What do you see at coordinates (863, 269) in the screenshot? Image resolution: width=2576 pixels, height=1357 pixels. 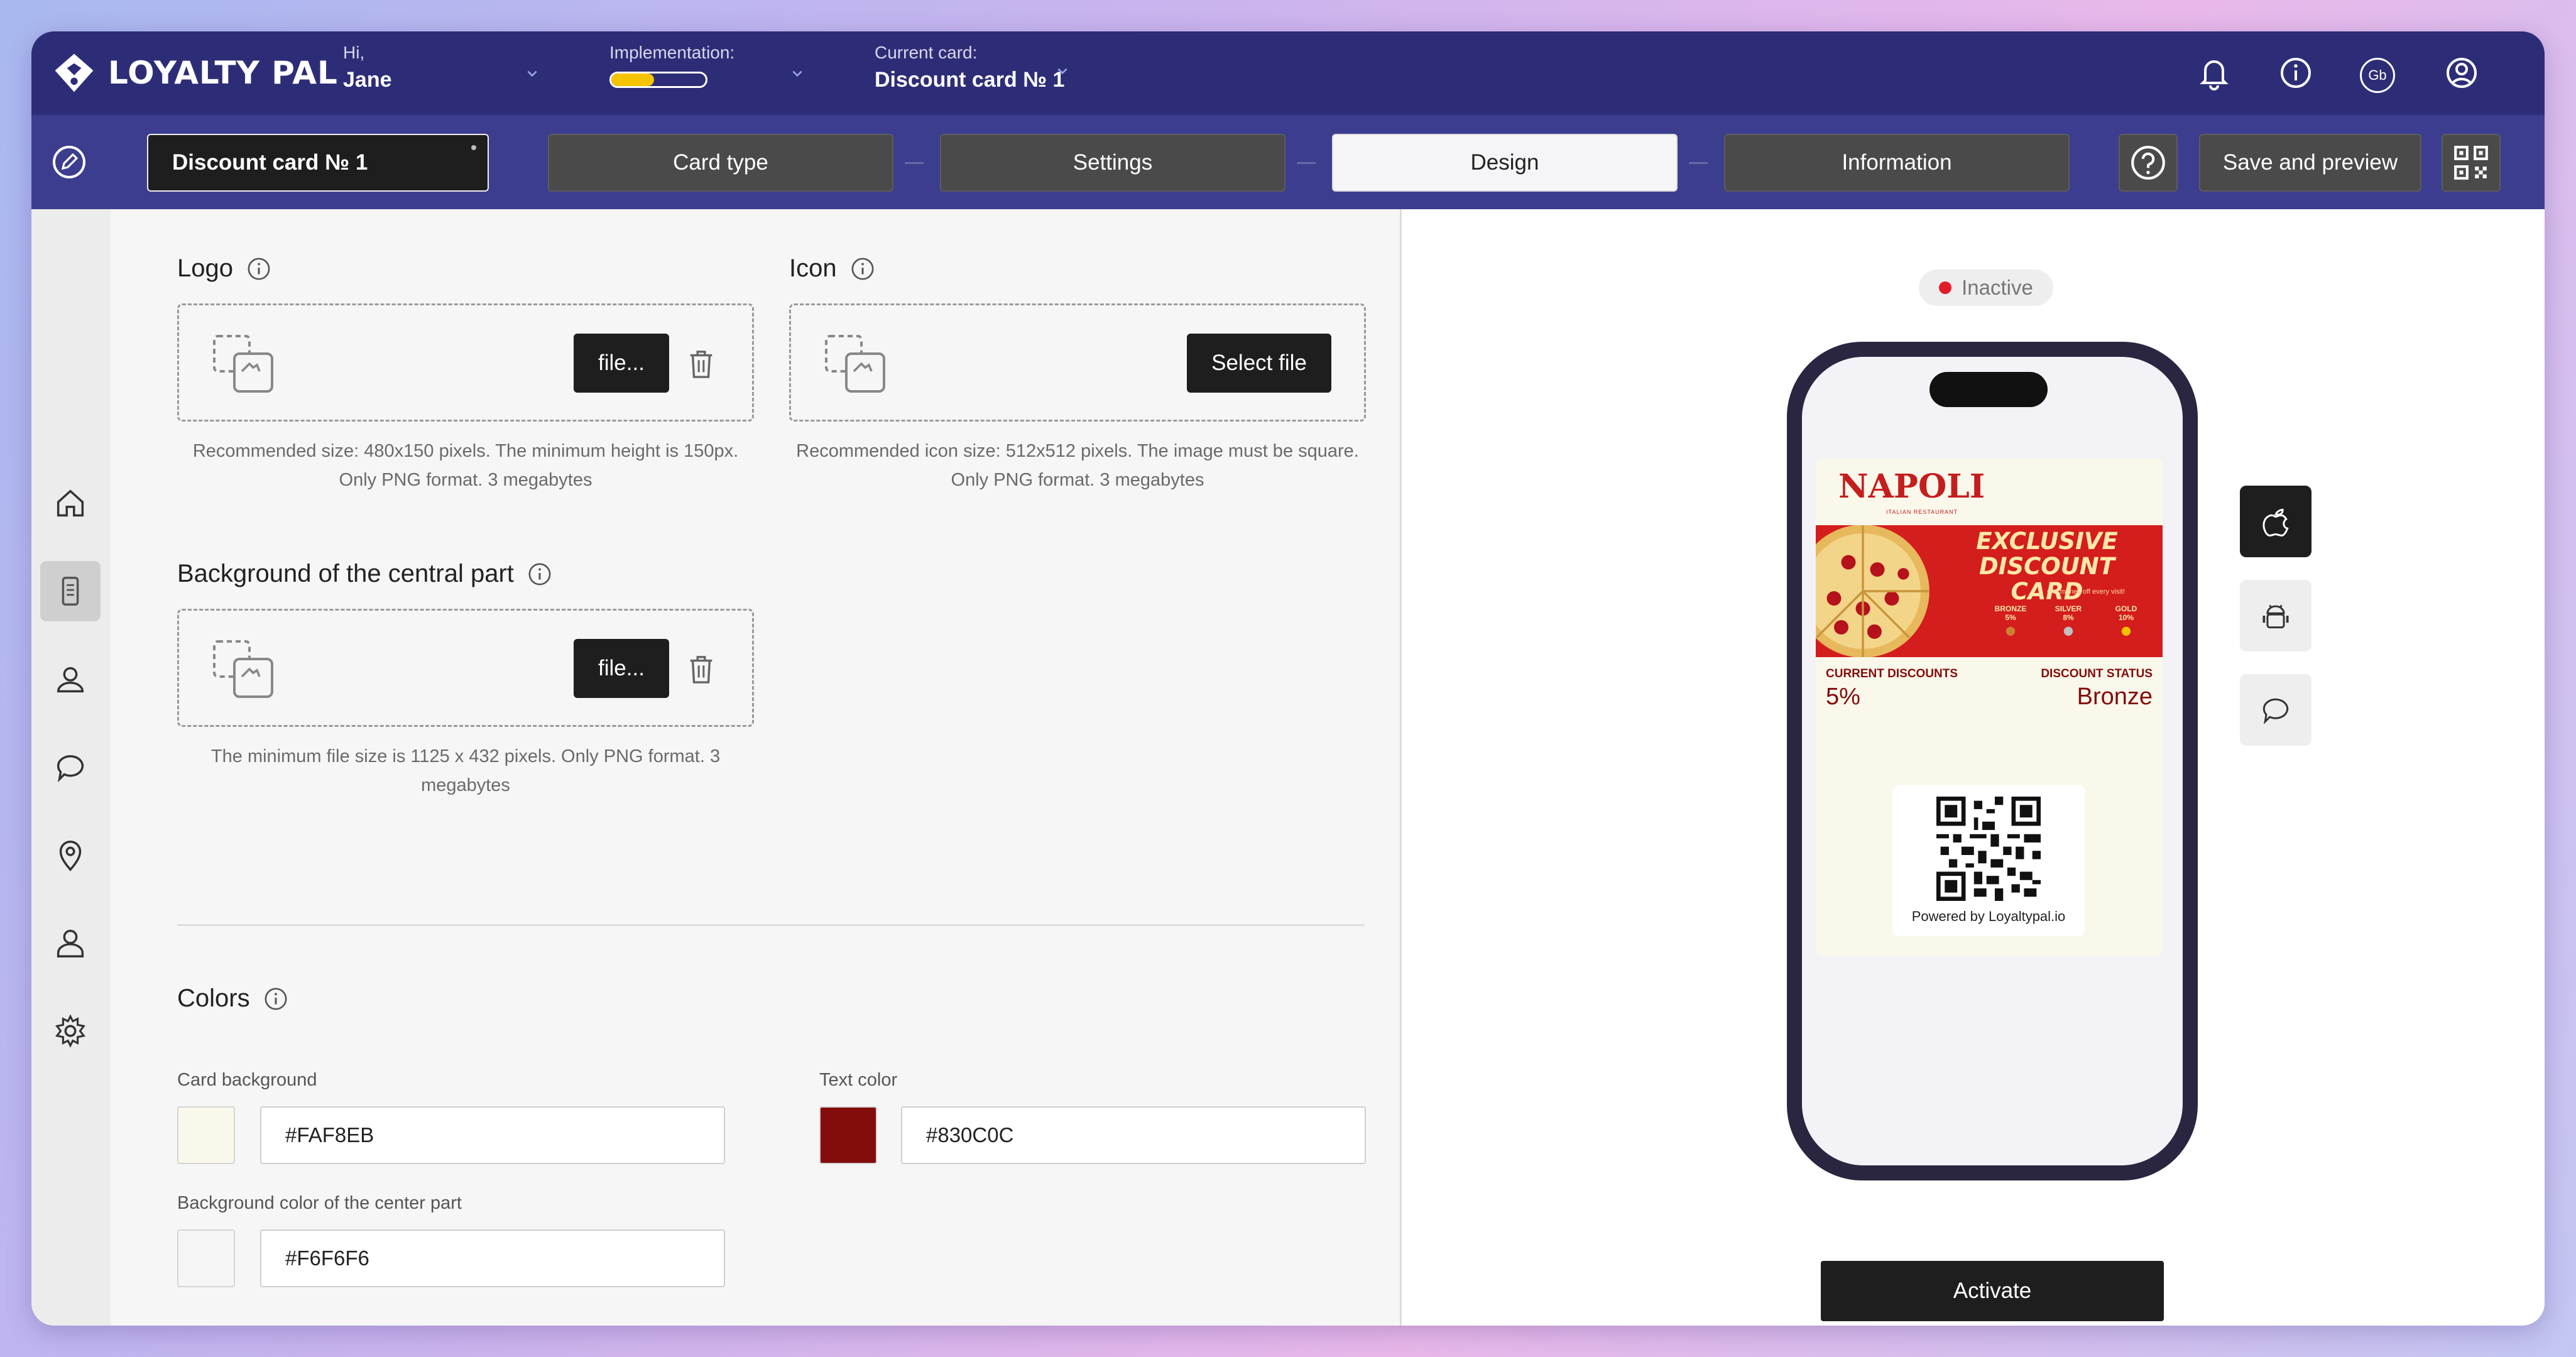 I see `icon-info-icon` at bounding box center [863, 269].